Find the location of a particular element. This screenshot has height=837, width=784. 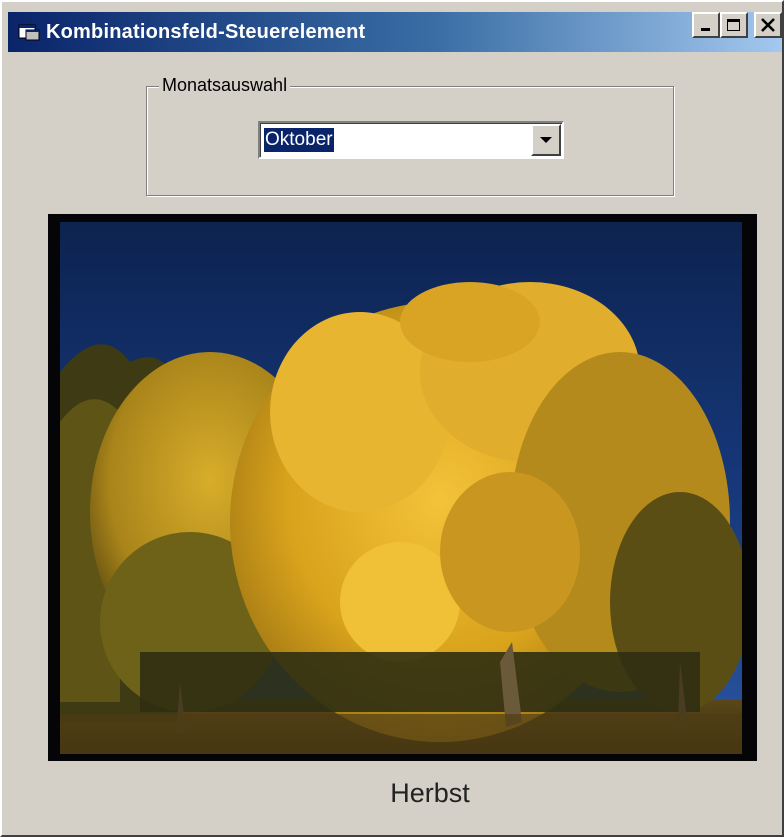

month-selection-group: Monatsauswahl Oktober is located at coordinates (410, 134).